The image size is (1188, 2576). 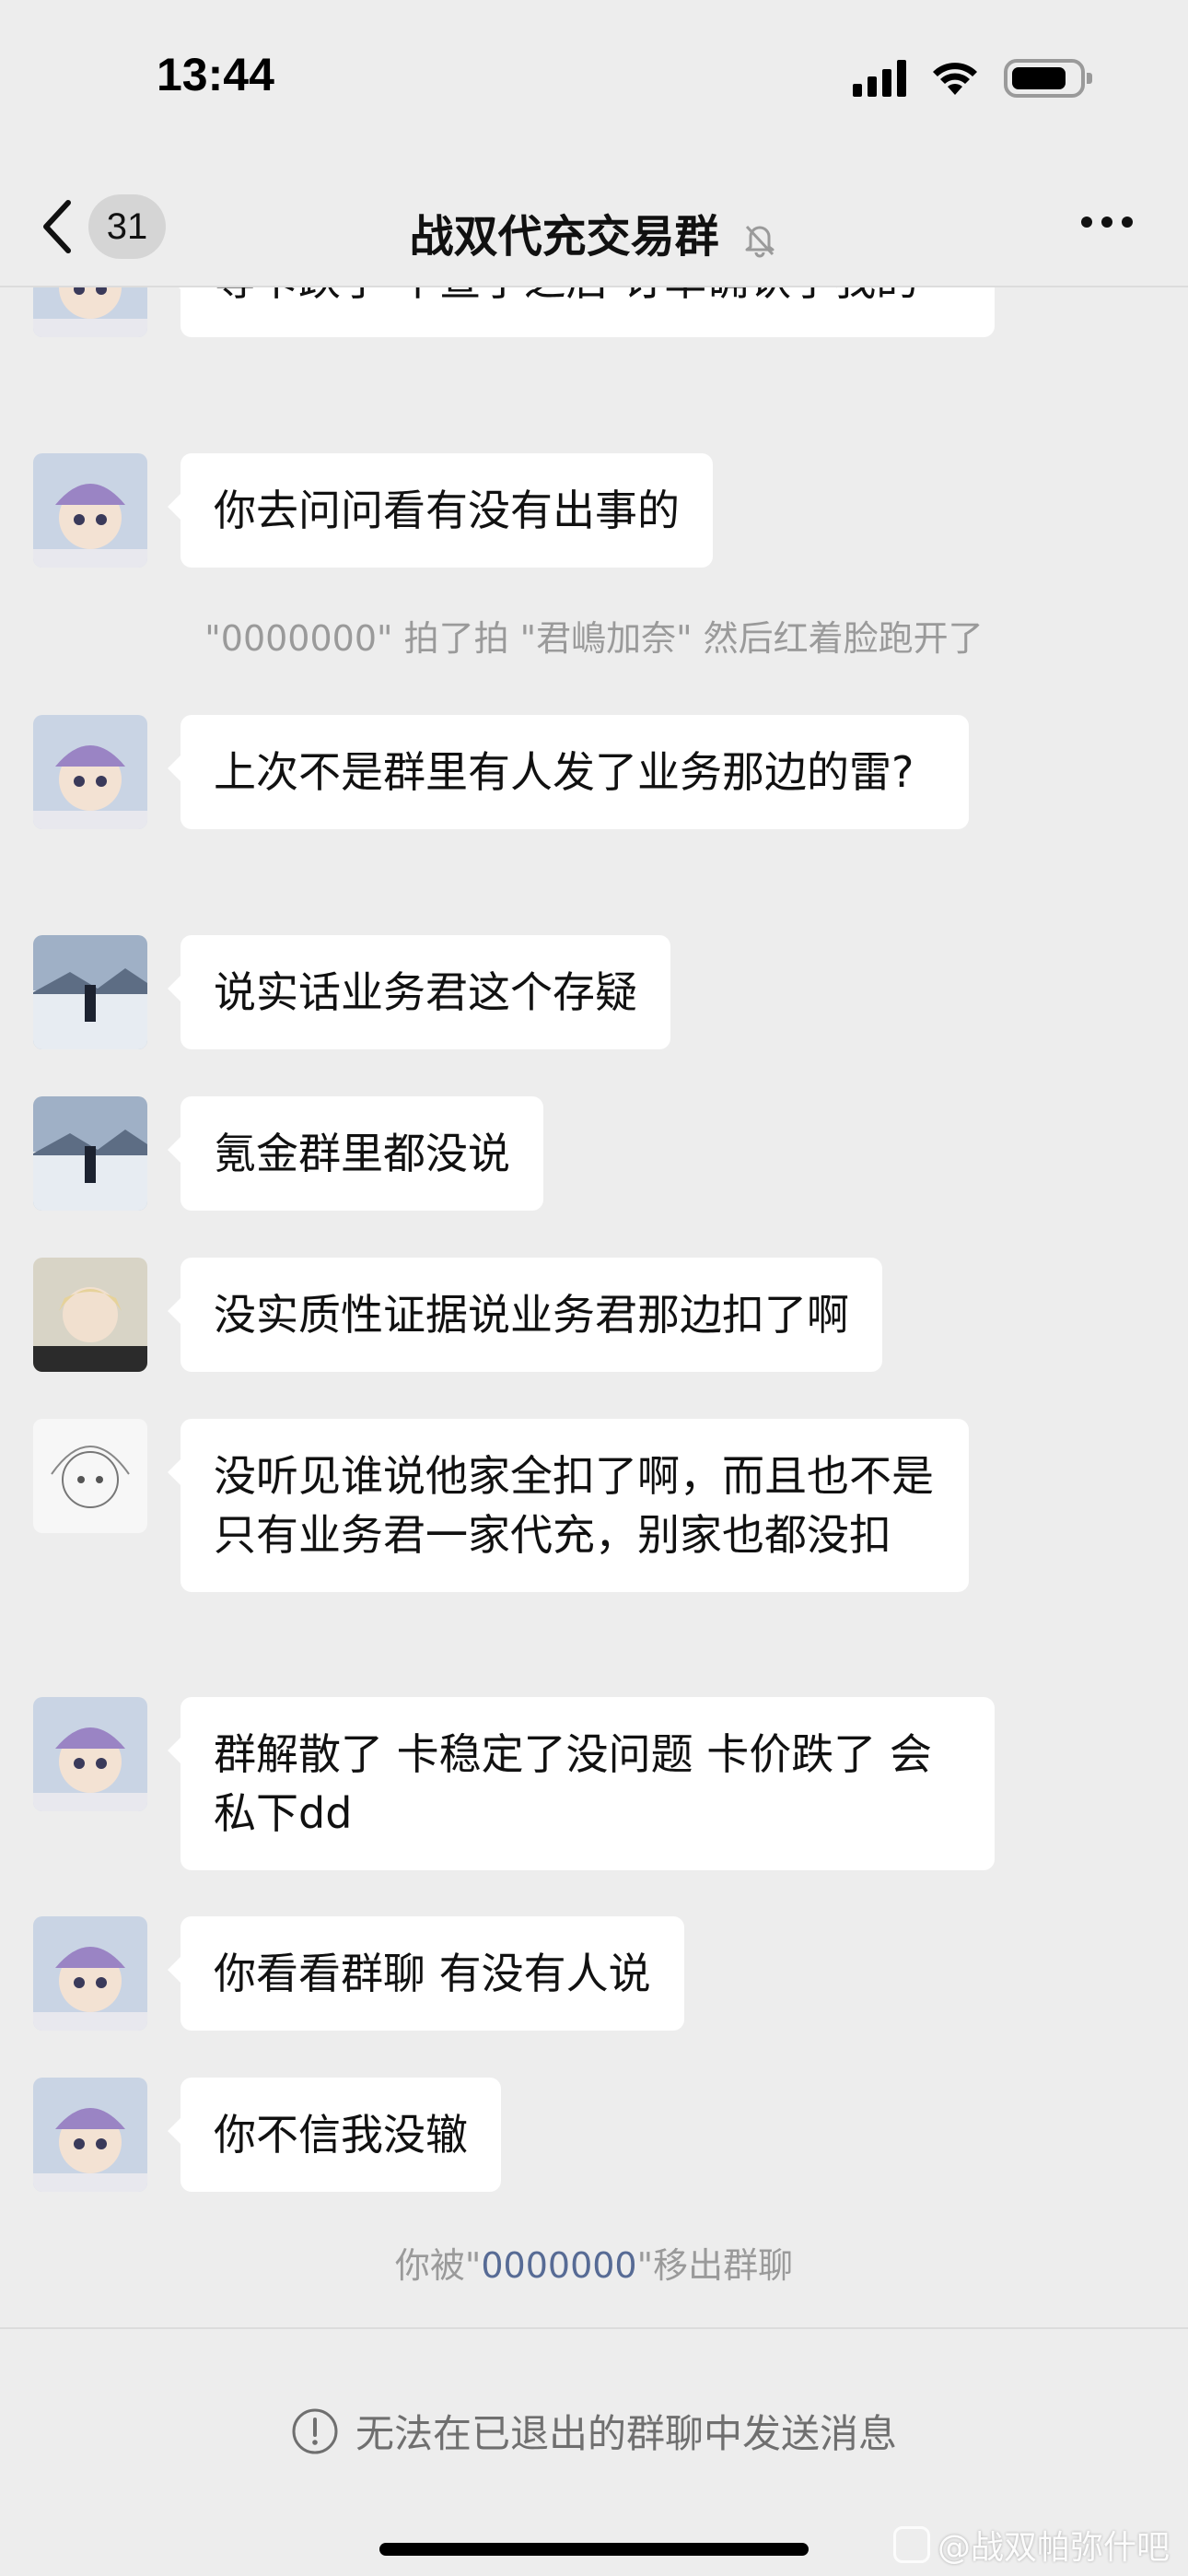 I want to click on removed-by-link: 0000000, so click(x=558, y=2265).